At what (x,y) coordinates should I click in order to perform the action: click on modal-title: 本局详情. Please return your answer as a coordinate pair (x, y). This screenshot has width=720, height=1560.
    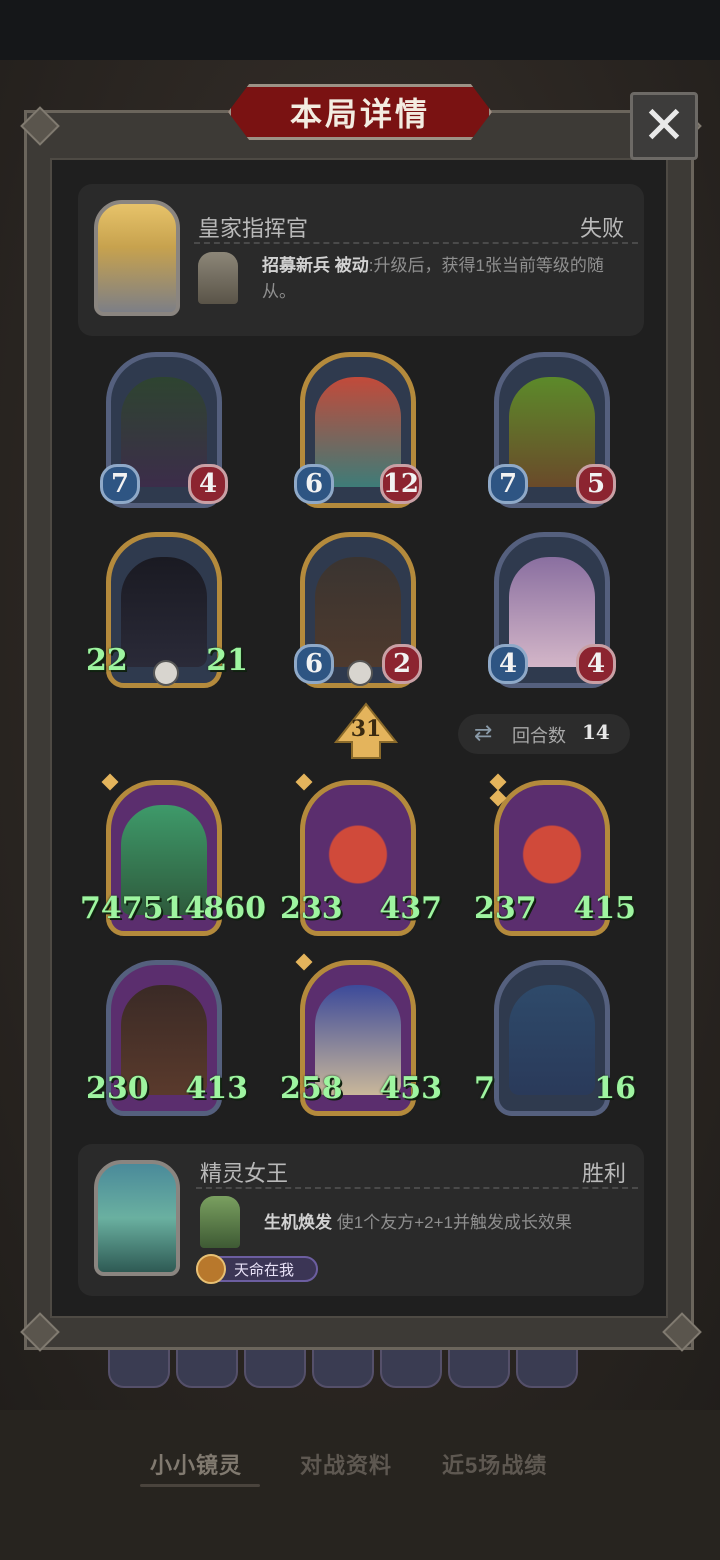
    Looking at the image, I should click on (359, 114).